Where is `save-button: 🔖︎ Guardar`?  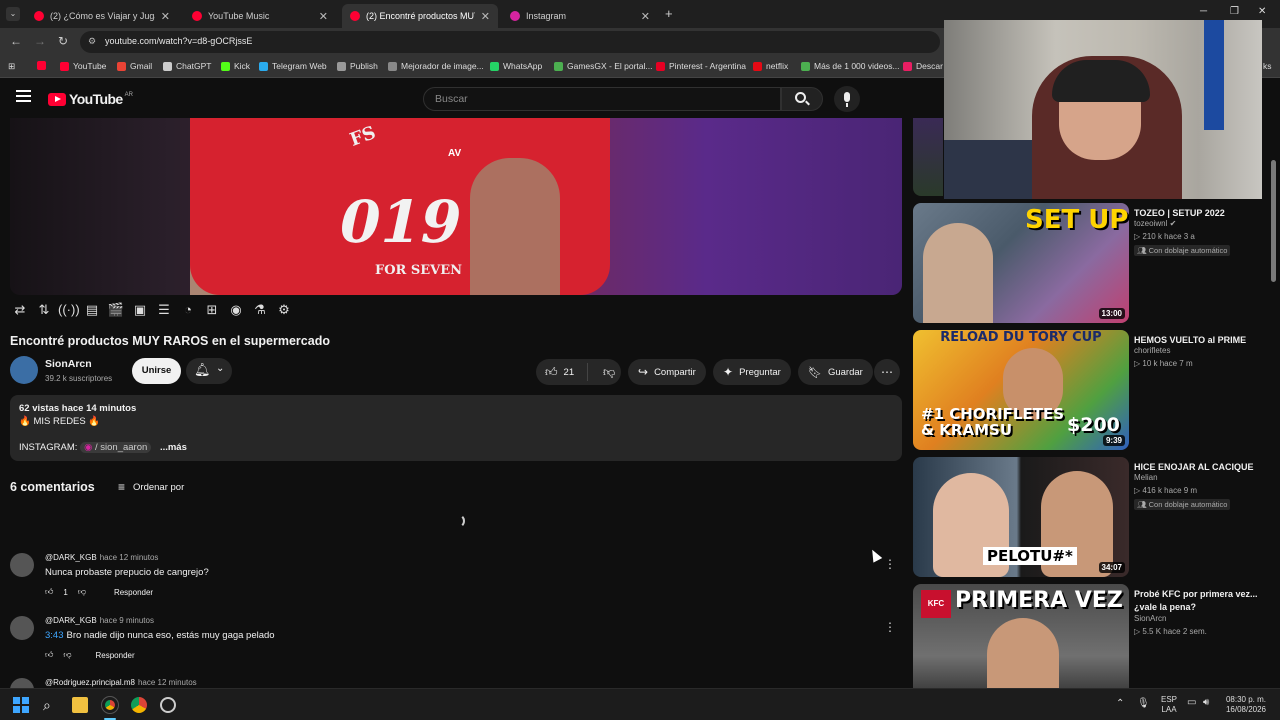
save-button: 🔖︎ Guardar is located at coordinates (835, 372).